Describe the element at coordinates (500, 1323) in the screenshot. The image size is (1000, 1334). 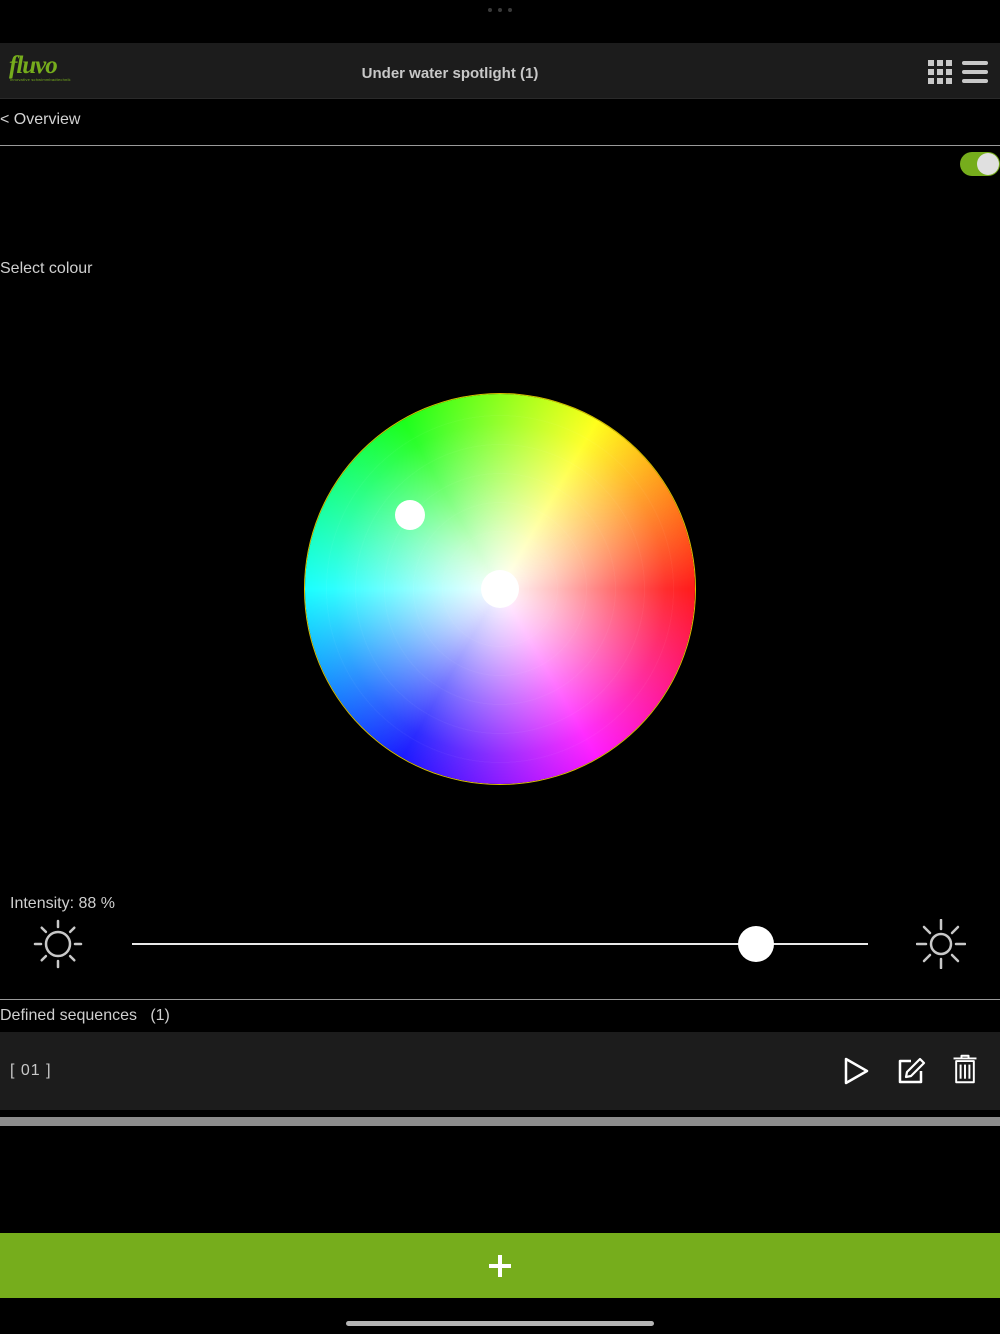
I see `home-indicator` at that location.